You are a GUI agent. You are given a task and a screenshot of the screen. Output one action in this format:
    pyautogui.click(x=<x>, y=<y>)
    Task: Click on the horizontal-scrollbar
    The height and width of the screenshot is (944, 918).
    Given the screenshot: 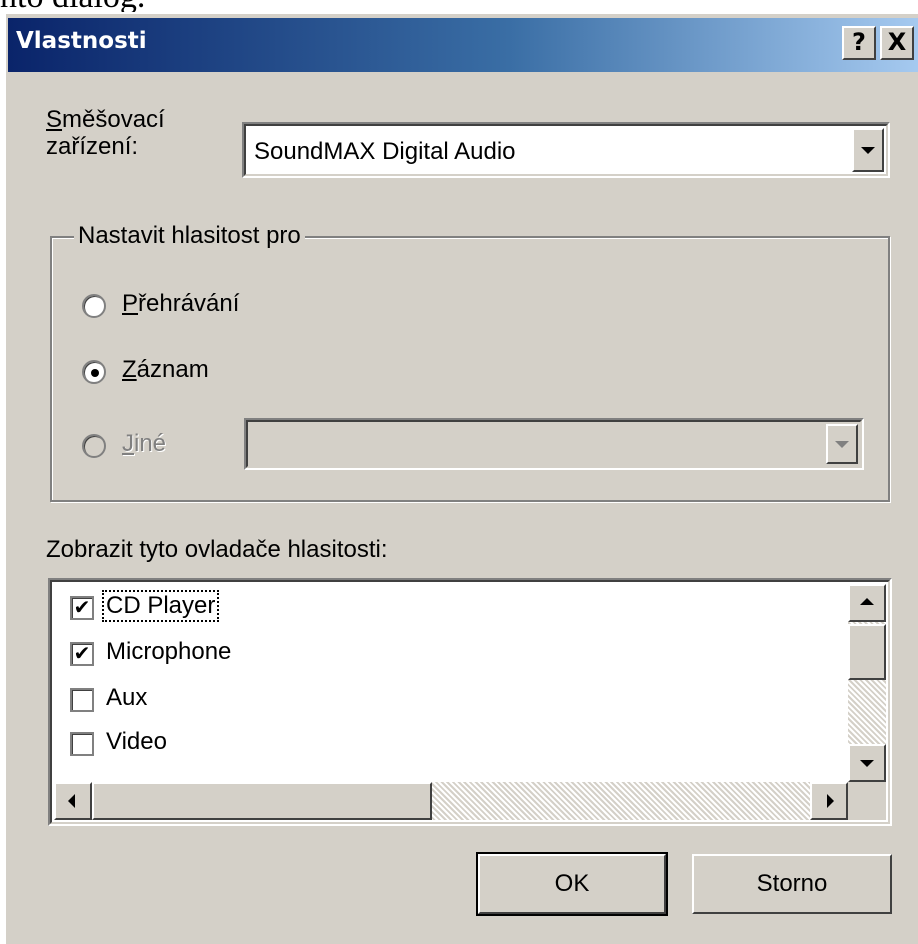 What is the action you would take?
    pyautogui.click(x=451, y=801)
    